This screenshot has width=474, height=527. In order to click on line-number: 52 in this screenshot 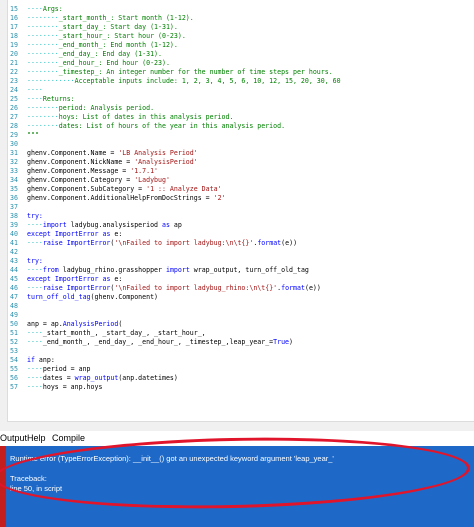, I will do `click(14, 342)`.